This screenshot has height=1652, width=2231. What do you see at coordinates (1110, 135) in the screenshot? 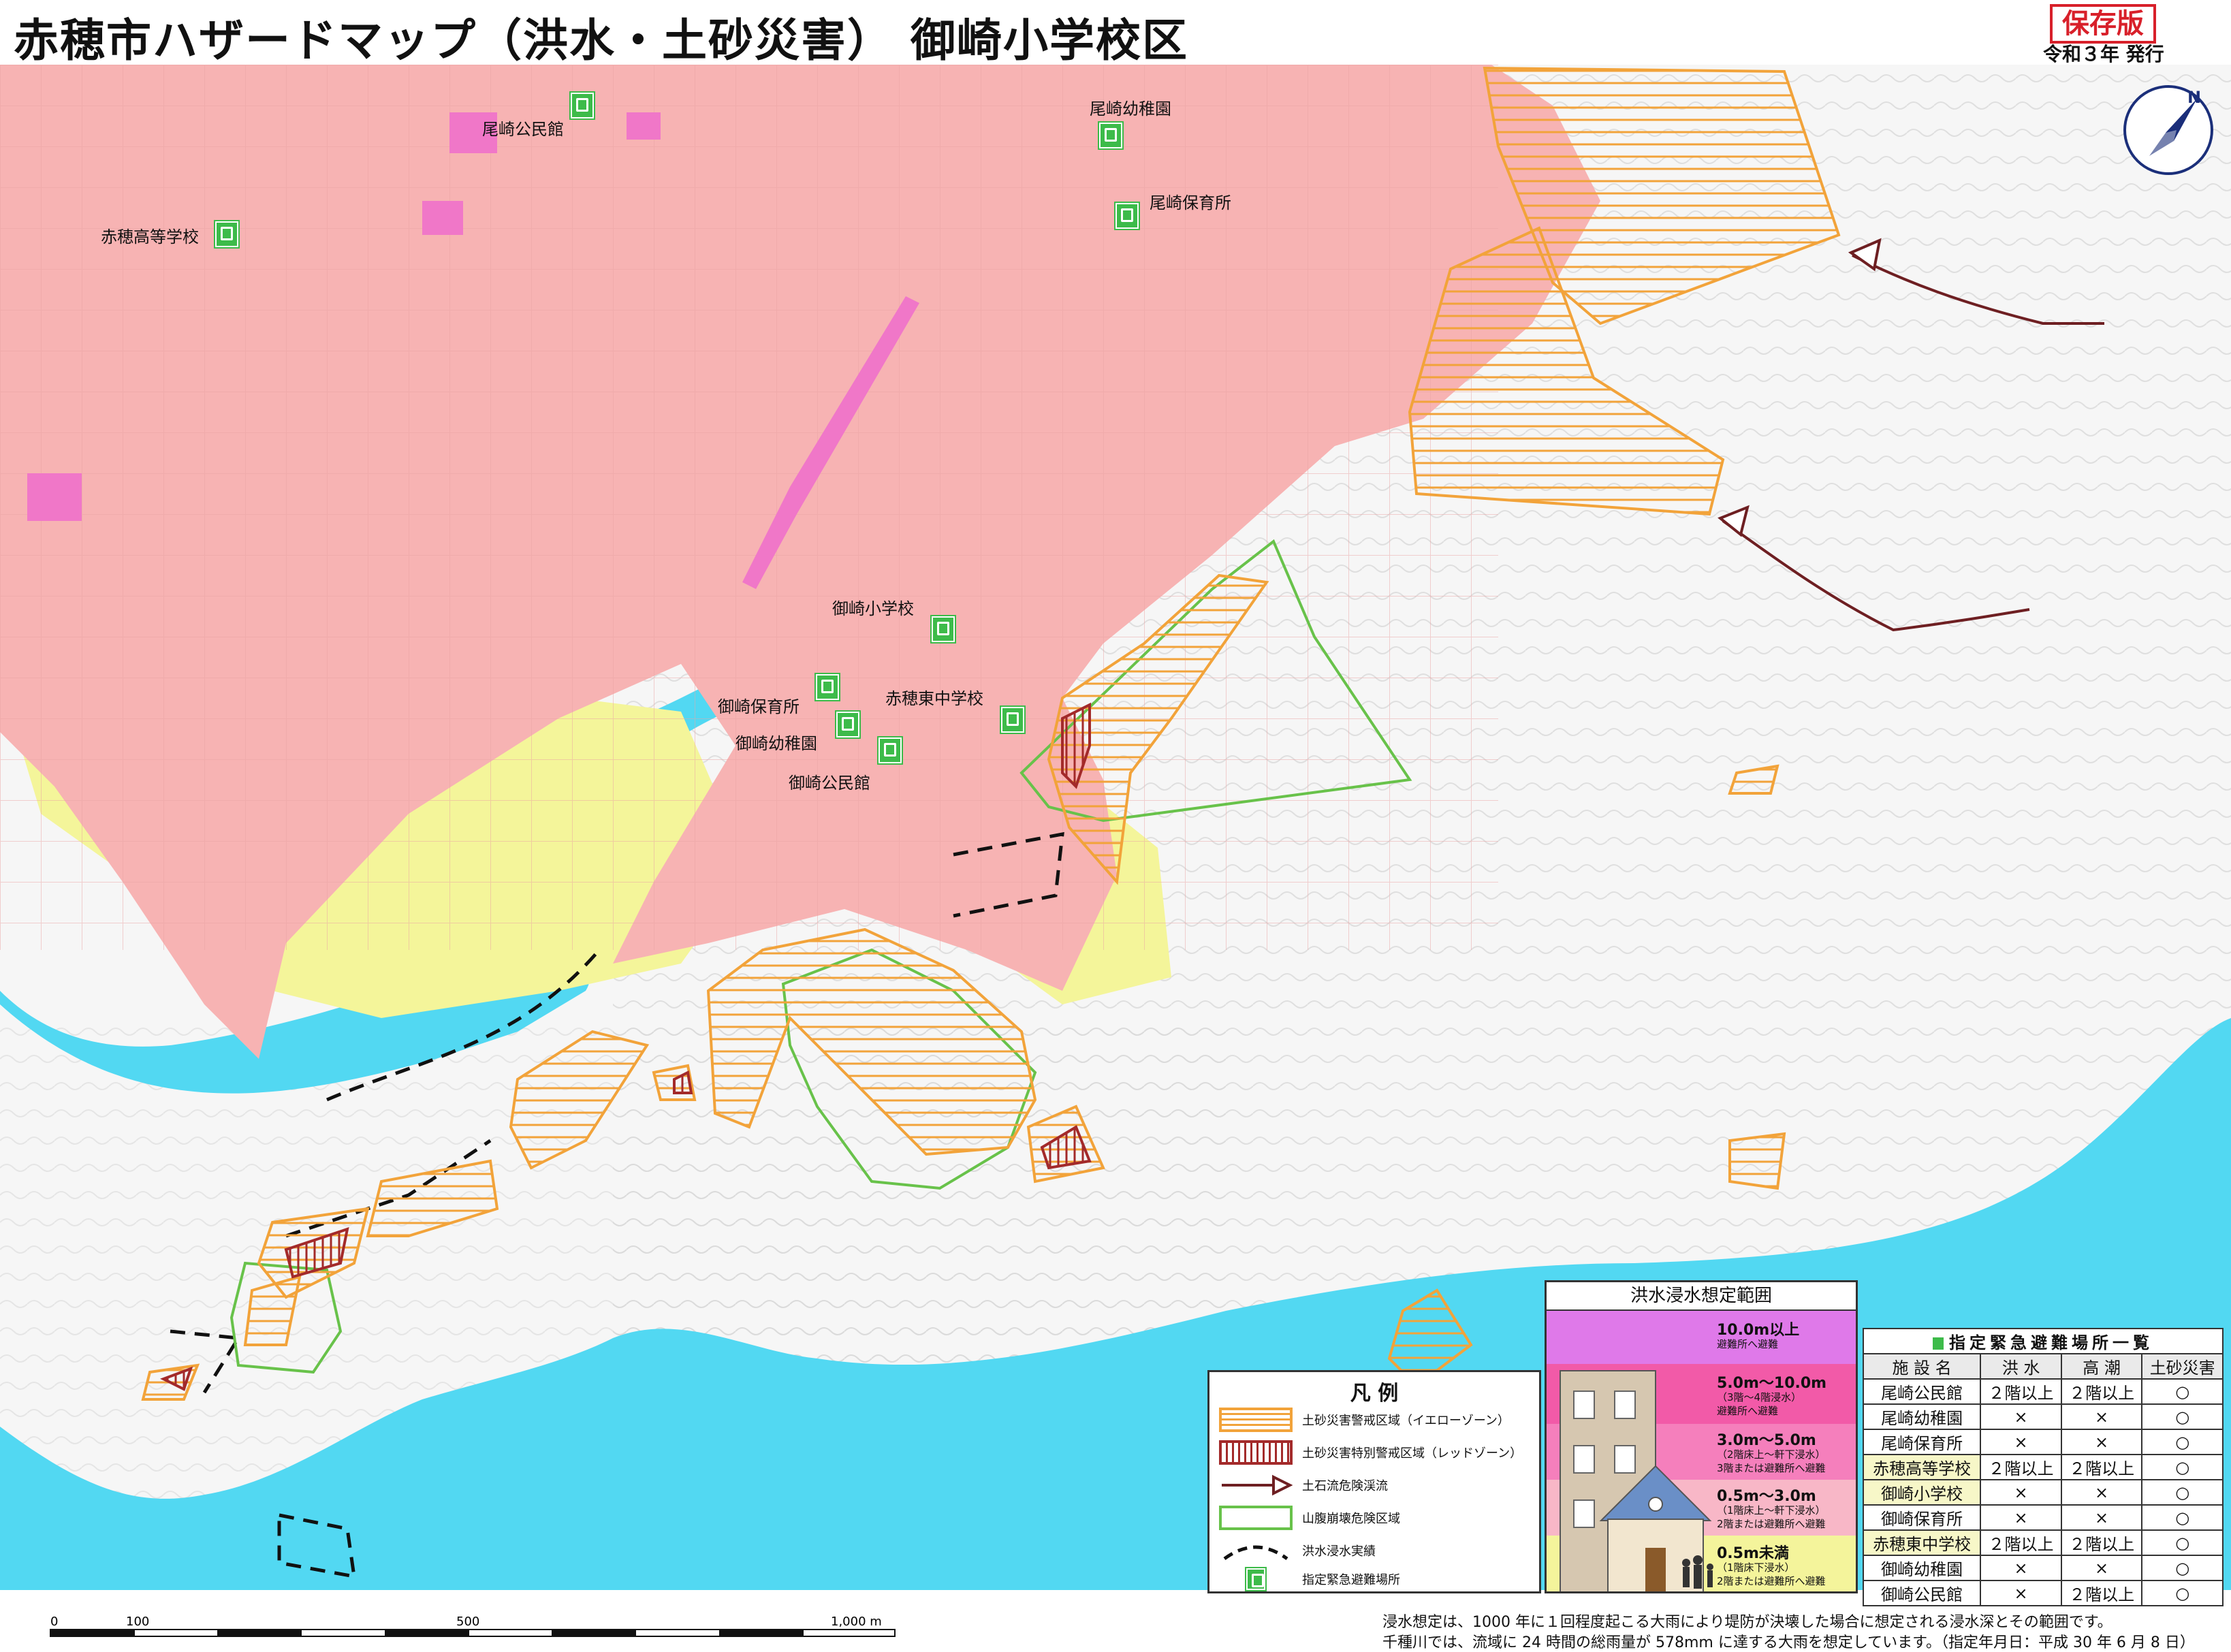
I see `shelter-marker-ozaki-yochien` at bounding box center [1110, 135].